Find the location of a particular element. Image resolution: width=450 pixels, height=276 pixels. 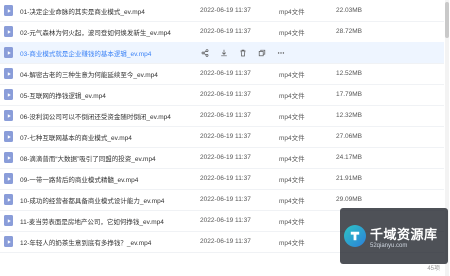

file-name: 06-没利润公司可以不倒闭还受资金随时倒闭_ev.mp4 is located at coordinates (106, 116).